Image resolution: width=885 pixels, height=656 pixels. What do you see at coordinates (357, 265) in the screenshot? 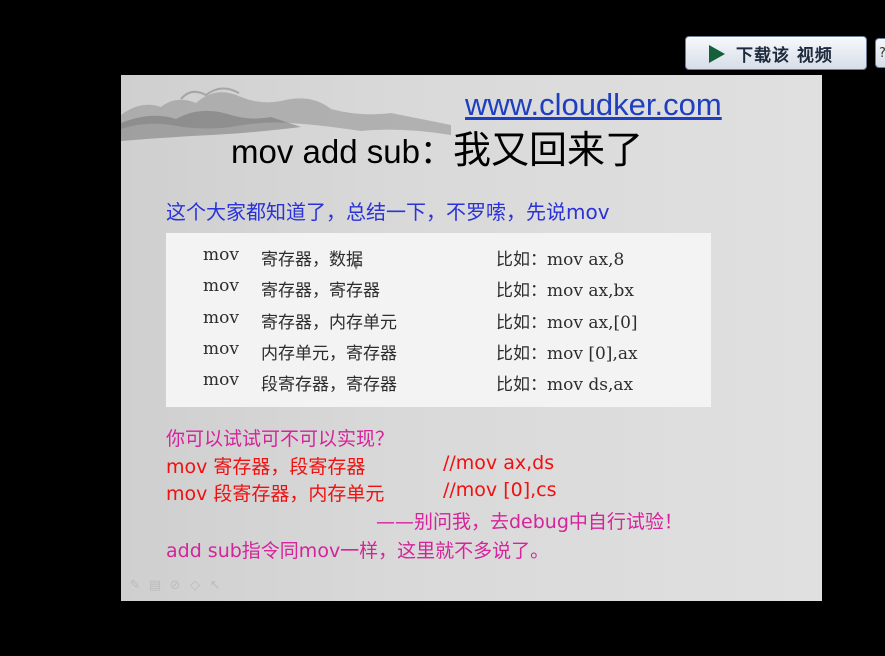
I see `mouse-cursor-icon` at bounding box center [357, 265].